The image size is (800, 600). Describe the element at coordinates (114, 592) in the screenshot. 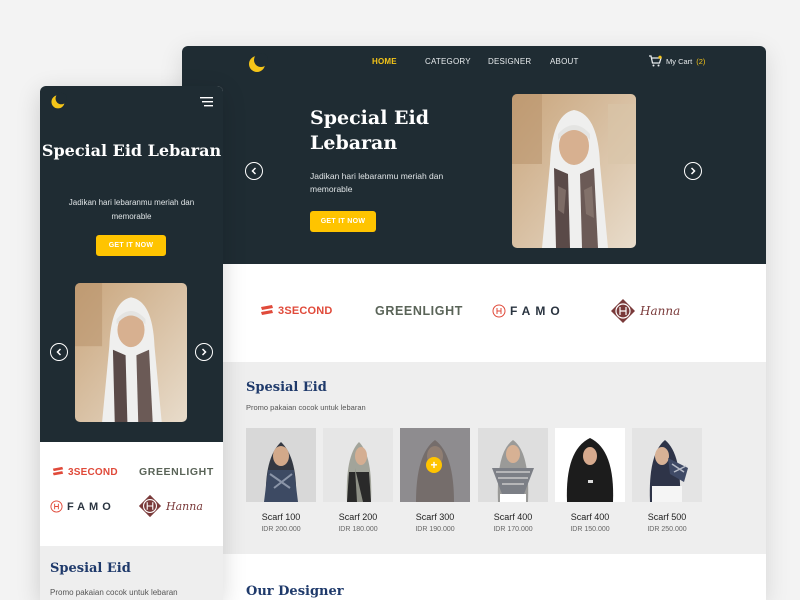

I see `mobile-section-subtitle: Promo pakaian cocok untuk lebaran` at that location.